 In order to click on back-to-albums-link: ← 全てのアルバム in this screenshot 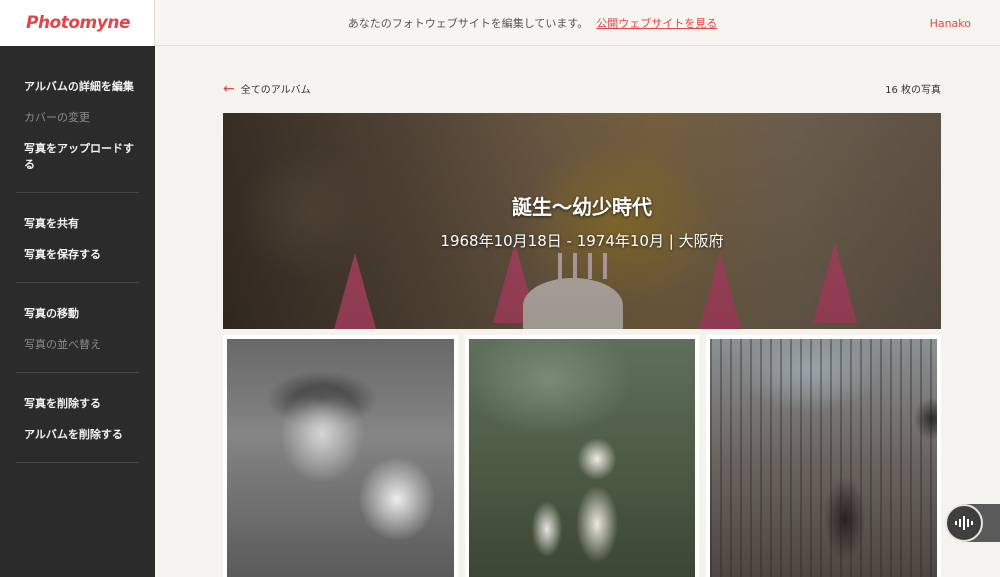, I will do `click(267, 88)`.